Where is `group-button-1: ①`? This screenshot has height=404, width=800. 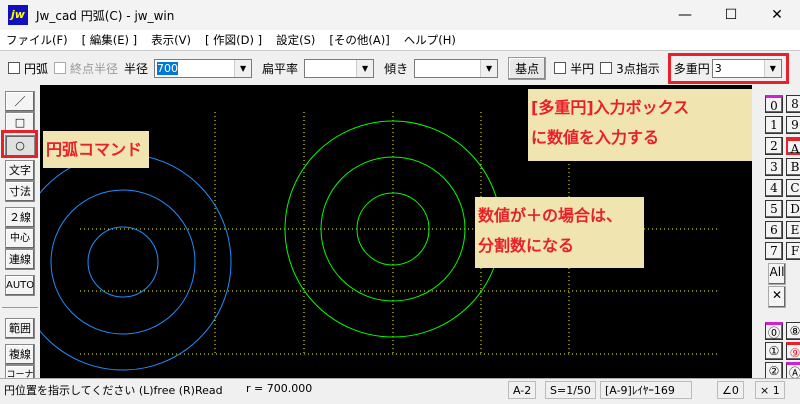 group-button-1: ① is located at coordinates (774, 351).